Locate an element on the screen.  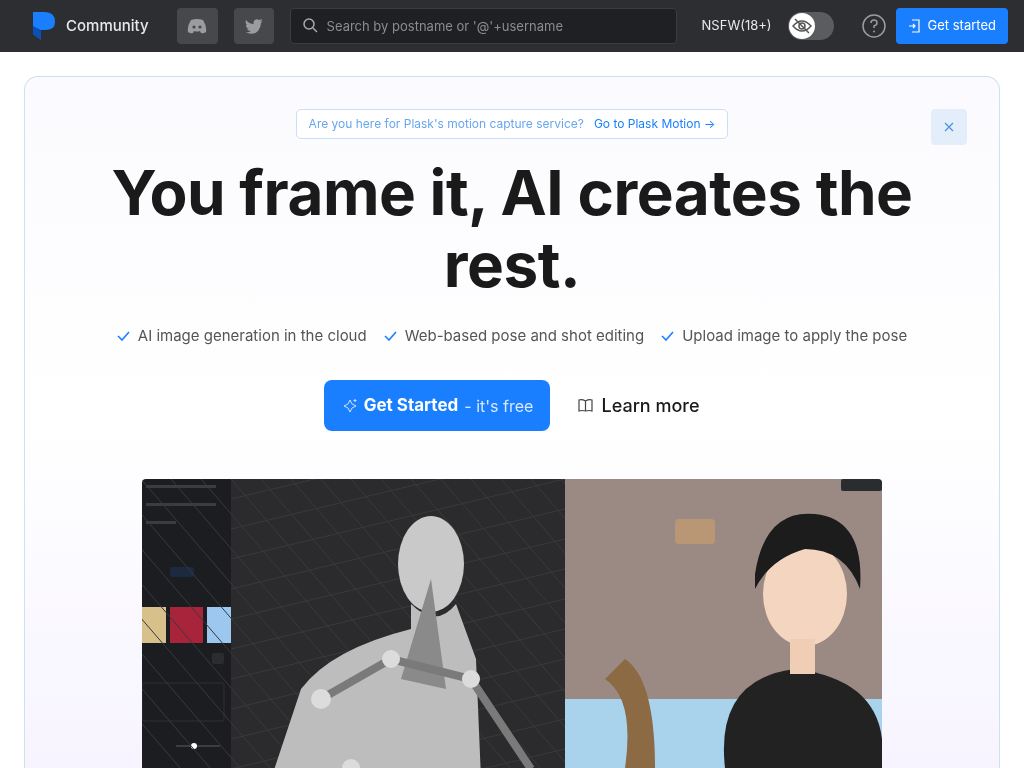
bird-icon is located at coordinates (253, 26).